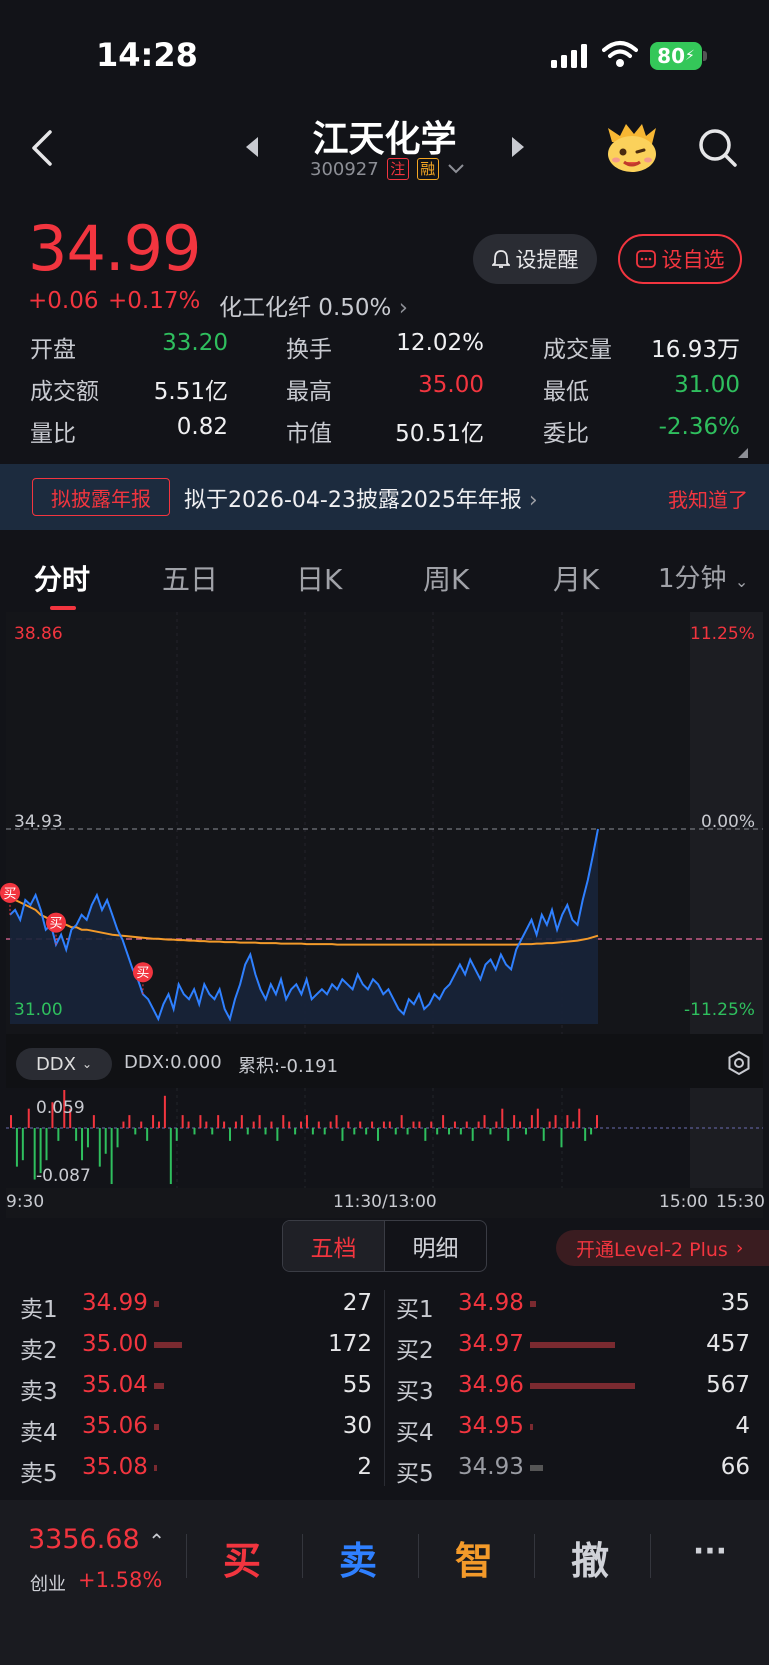 The width and height of the screenshot is (769, 1665). What do you see at coordinates (590, 1557) in the screenshot?
I see `cancel-order-button: 撤` at bounding box center [590, 1557].